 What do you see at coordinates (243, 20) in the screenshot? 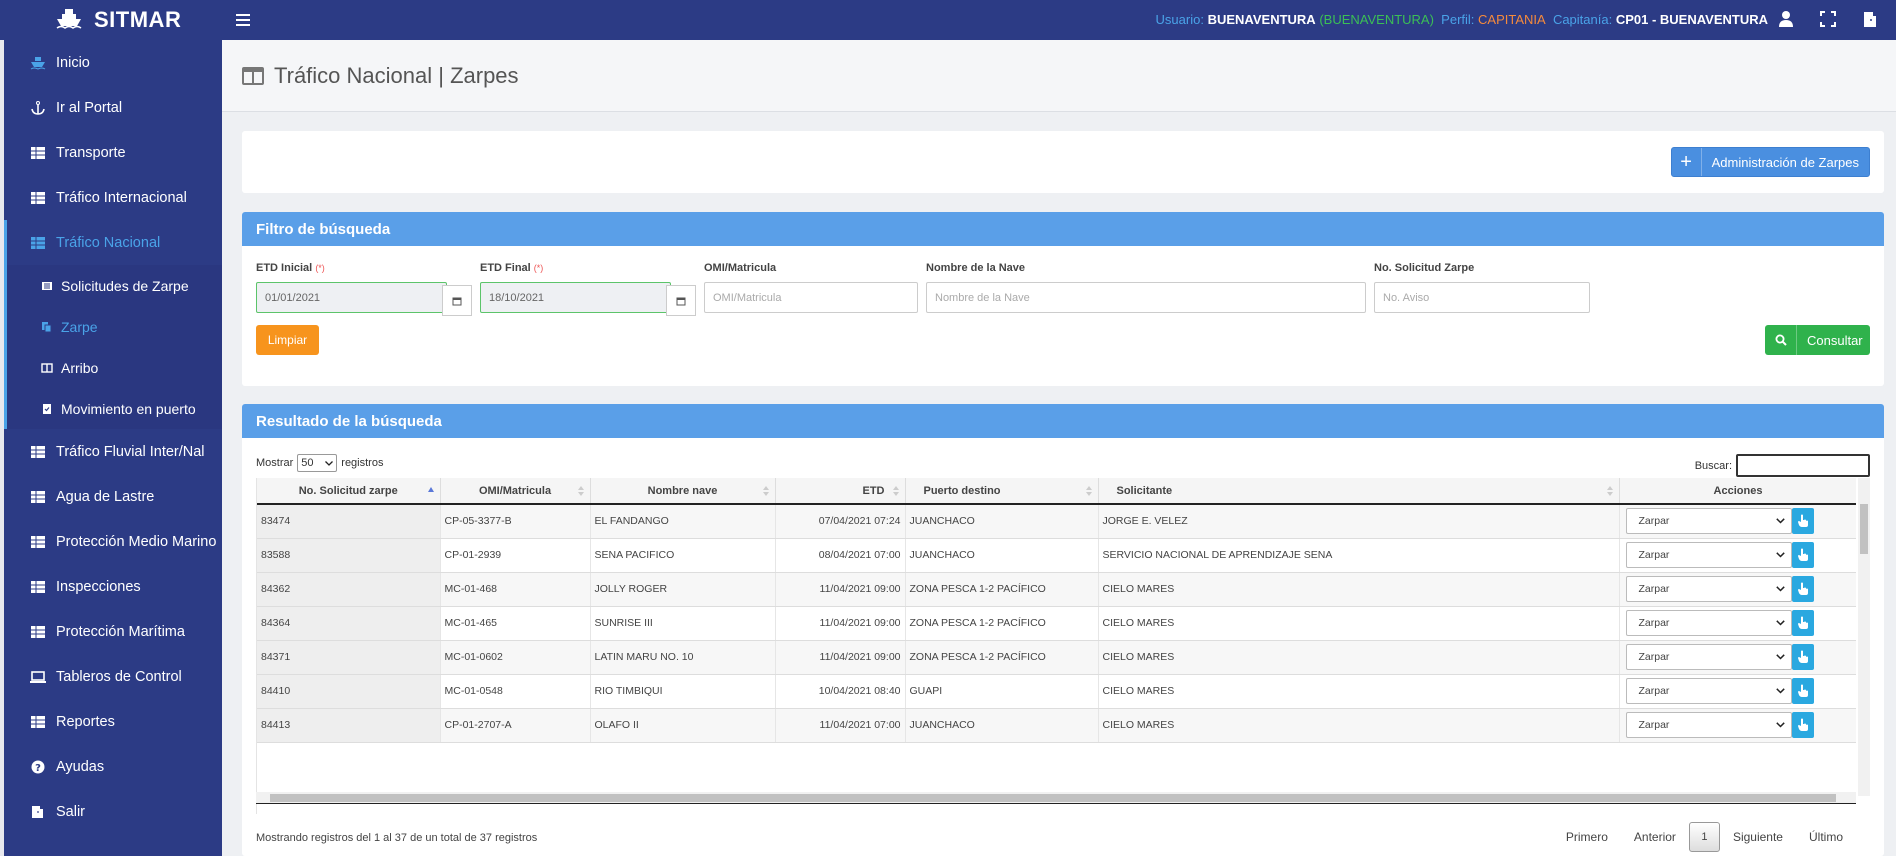
I see `menu-toggle-icon` at bounding box center [243, 20].